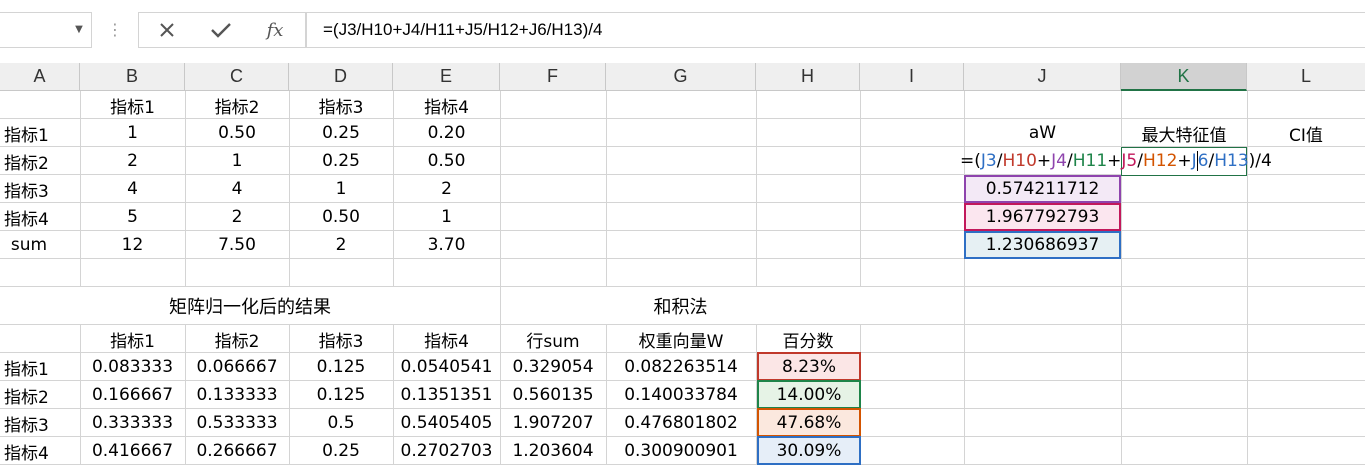 This screenshot has height=465, width=1365. I want to click on table-cell: 0.5, so click(341, 423).